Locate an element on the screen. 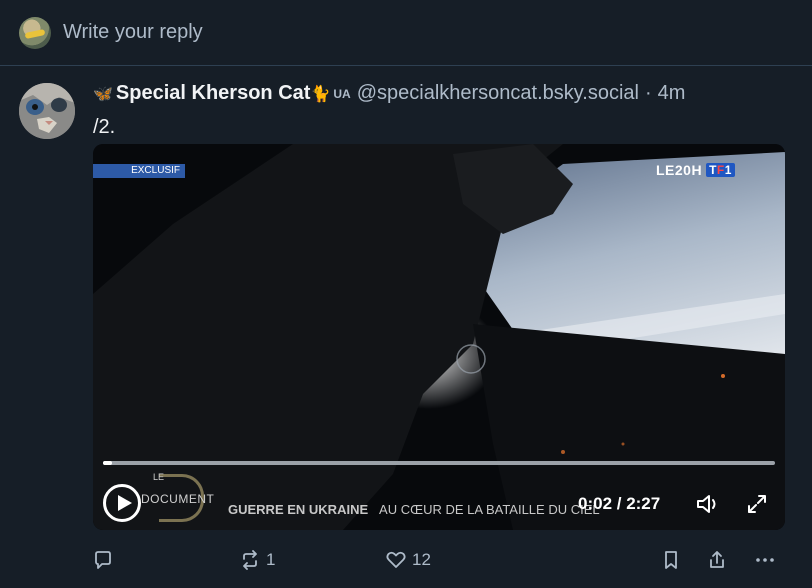 This screenshot has width=812, height=588. play-icon is located at coordinates (122, 503).